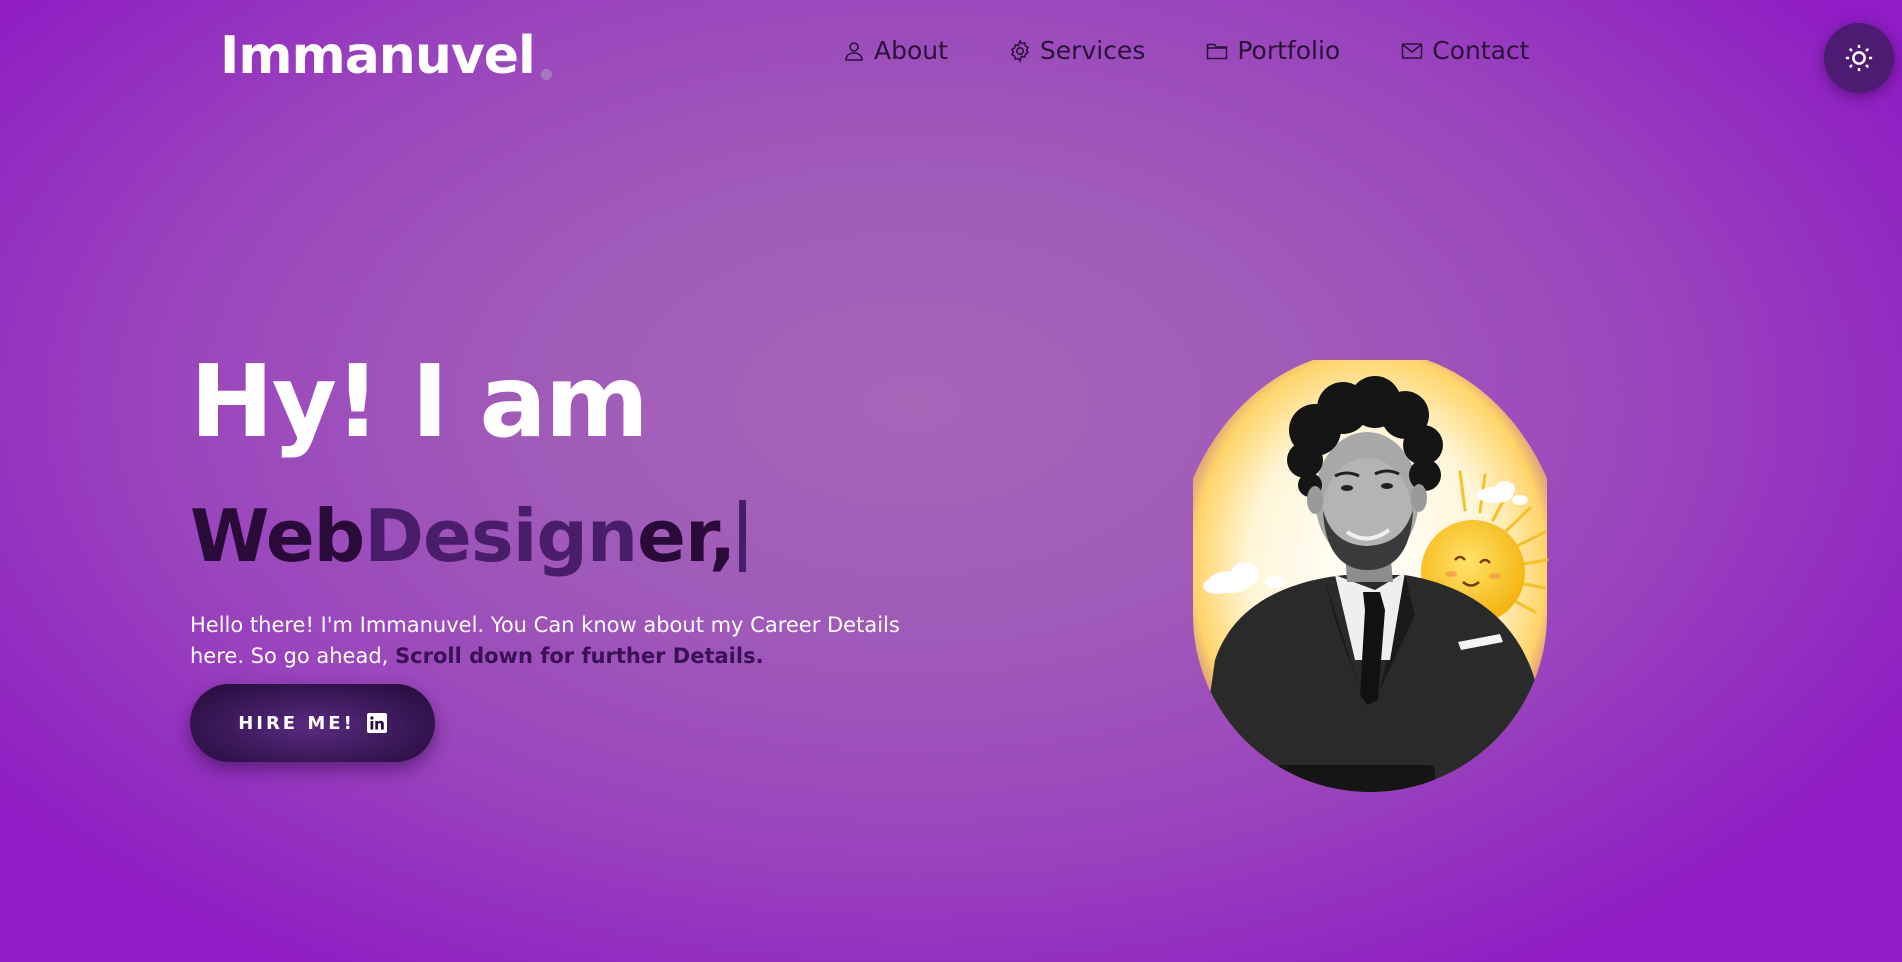  Describe the element at coordinates (277, 536) in the screenshot. I see `role-text-part-1: Web` at that location.